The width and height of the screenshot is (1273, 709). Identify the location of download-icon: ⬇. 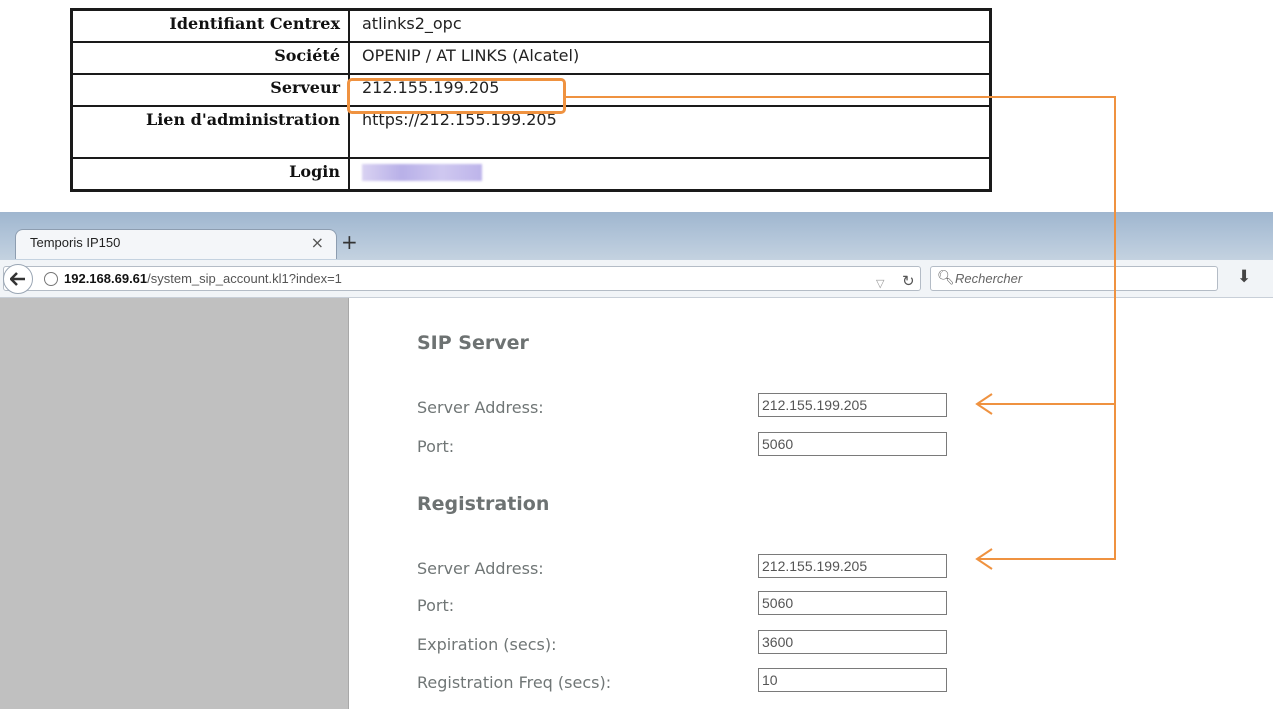
(1244, 277).